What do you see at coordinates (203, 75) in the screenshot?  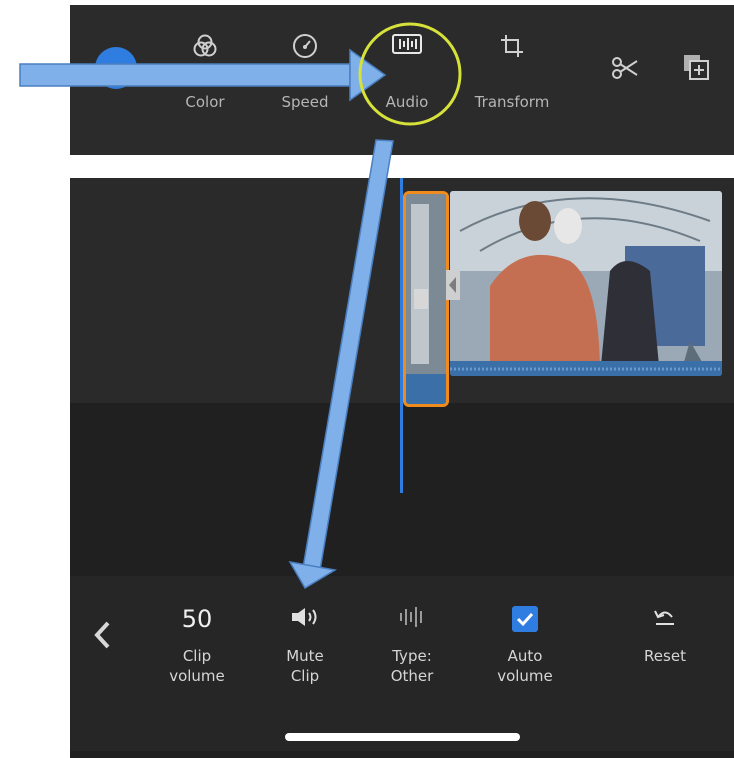 I see `annotation-arrow-horizontal` at bounding box center [203, 75].